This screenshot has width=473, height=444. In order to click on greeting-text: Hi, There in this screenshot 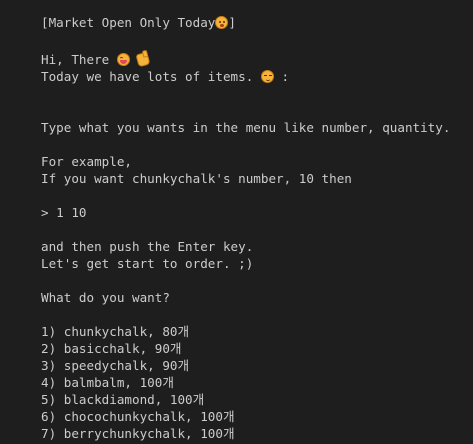, I will do `click(79, 59)`.